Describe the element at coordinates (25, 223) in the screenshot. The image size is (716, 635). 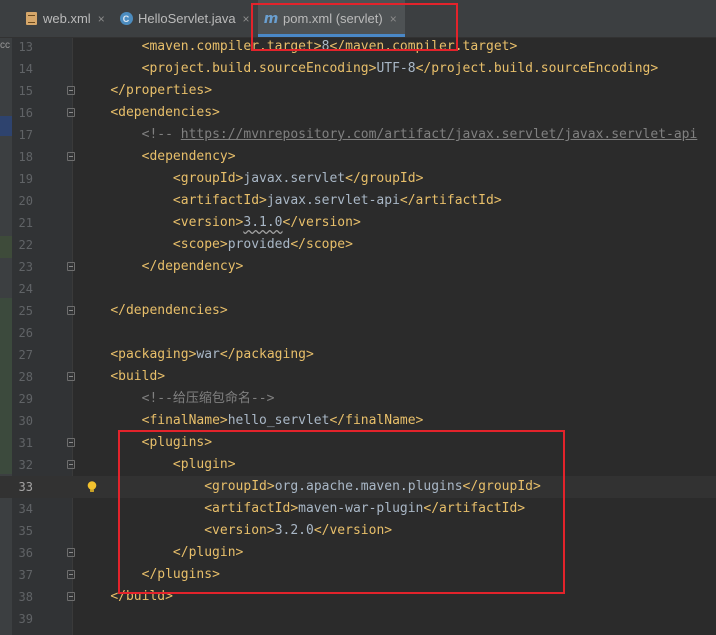
I see `line-number: 21` at that location.